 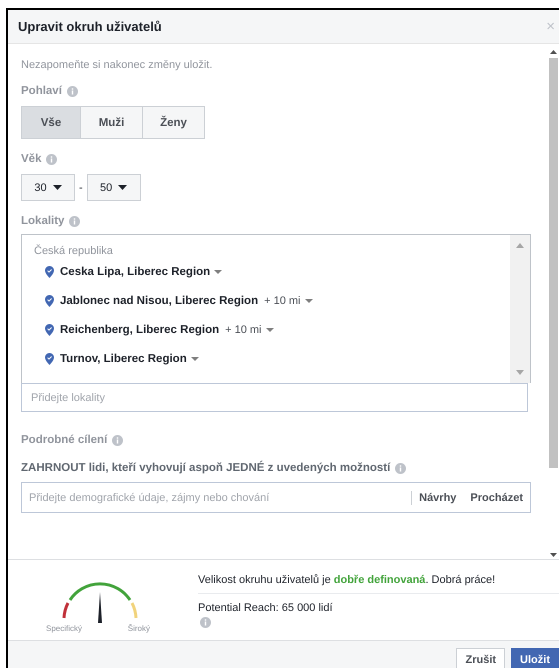 I want to click on gauge-label: Široký, so click(x=139, y=628).